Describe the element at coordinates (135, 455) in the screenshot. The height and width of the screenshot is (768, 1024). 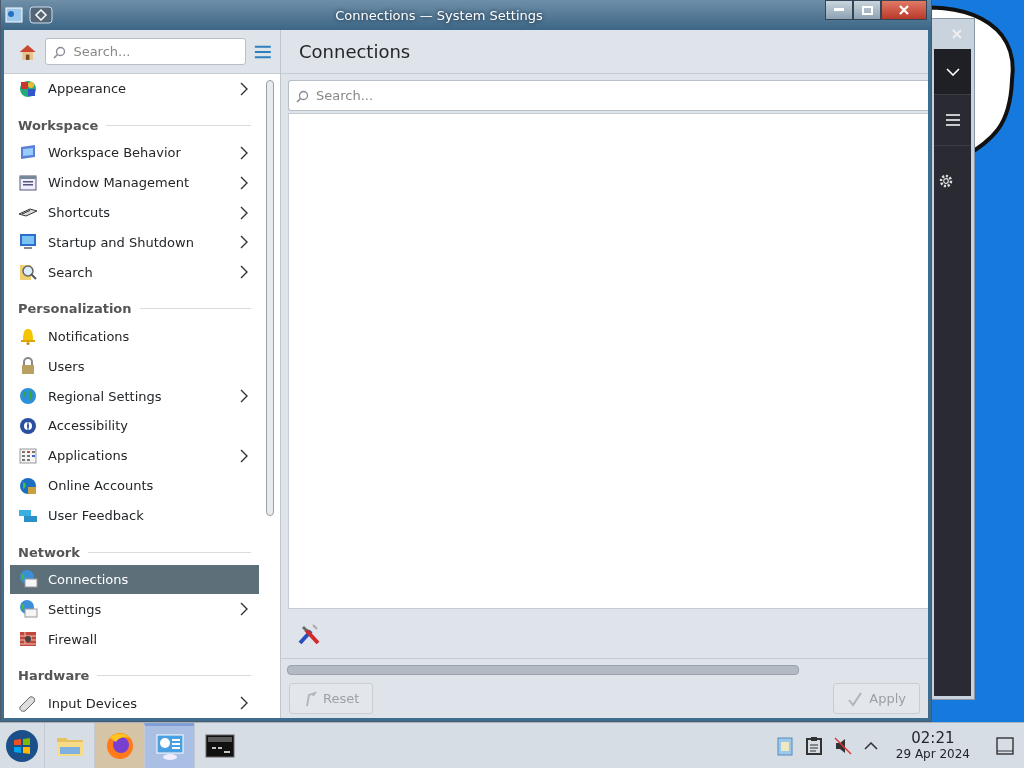
I see `sidebar-item: Applications` at that location.